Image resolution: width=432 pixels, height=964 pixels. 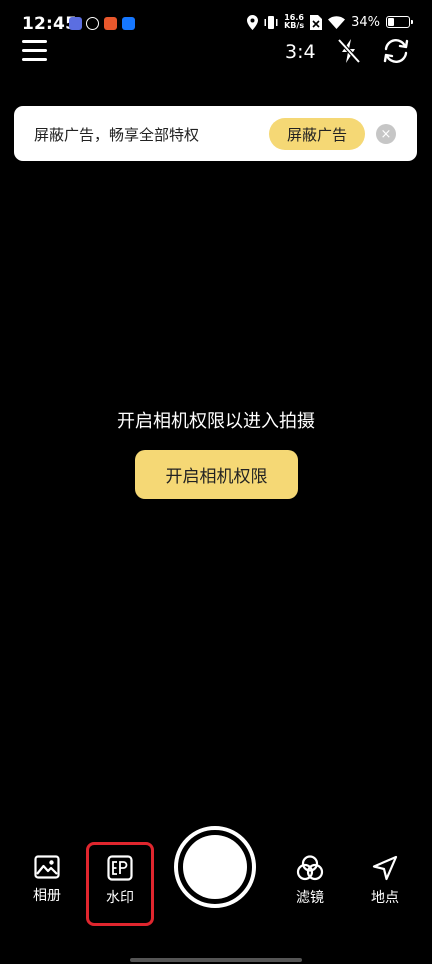 I want to click on alipay-app-icon, so click(x=128, y=23).